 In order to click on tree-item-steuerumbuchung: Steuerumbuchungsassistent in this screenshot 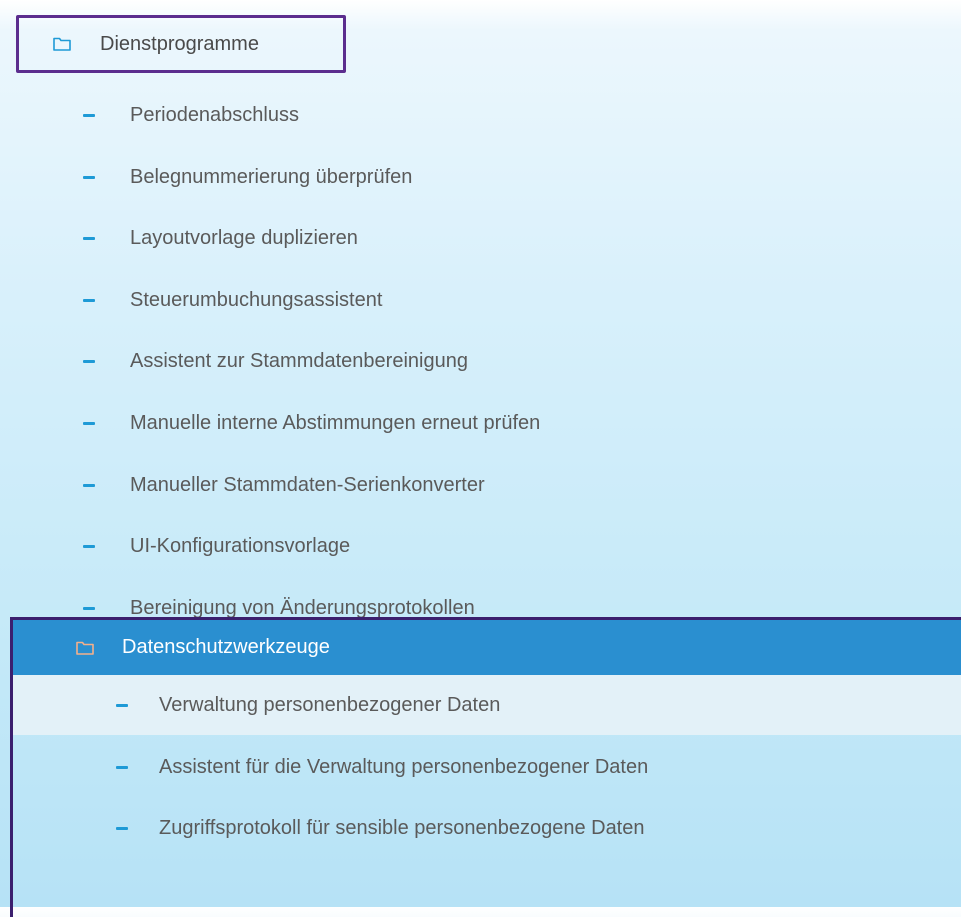, I will do `click(480, 300)`.